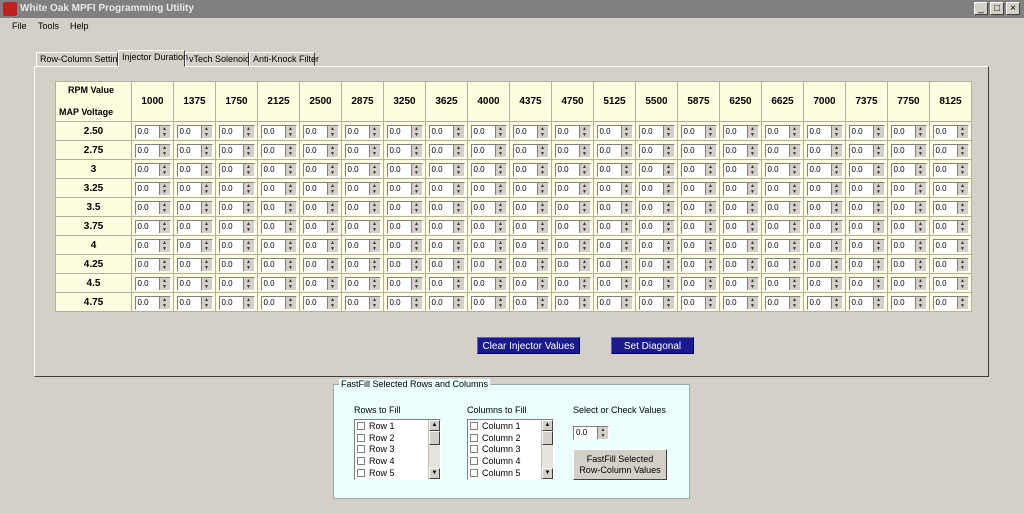 The width and height of the screenshot is (1024, 513). I want to click on checkbox, so click(474, 437).